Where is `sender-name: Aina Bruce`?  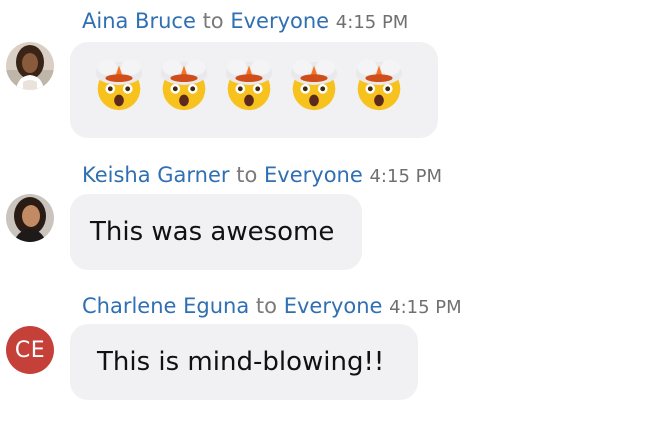
sender-name: Aina Bruce is located at coordinates (139, 21).